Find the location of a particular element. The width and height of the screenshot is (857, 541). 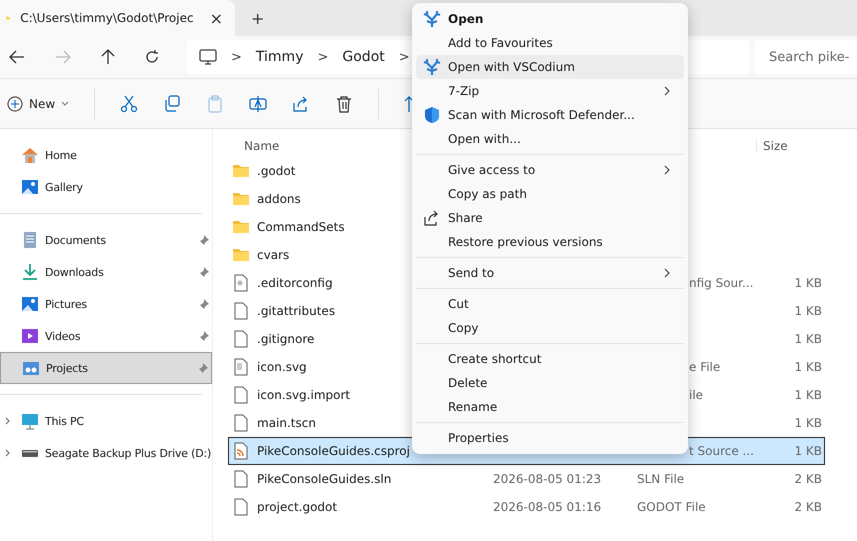

tab-title: C:\Users\timmy\Godot\Projec is located at coordinates (107, 18).